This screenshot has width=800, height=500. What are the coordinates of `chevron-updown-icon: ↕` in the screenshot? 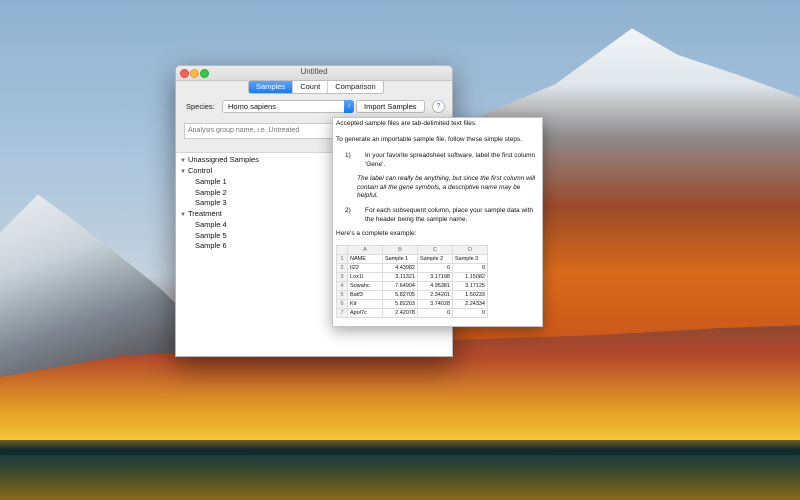 It's located at (349, 106).